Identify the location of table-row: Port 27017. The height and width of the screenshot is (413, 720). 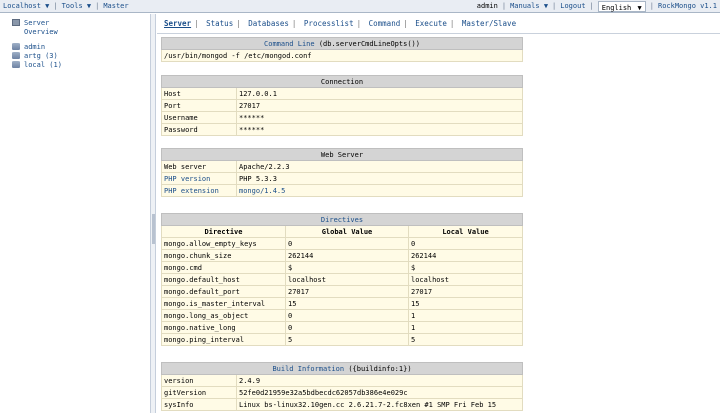
(342, 105).